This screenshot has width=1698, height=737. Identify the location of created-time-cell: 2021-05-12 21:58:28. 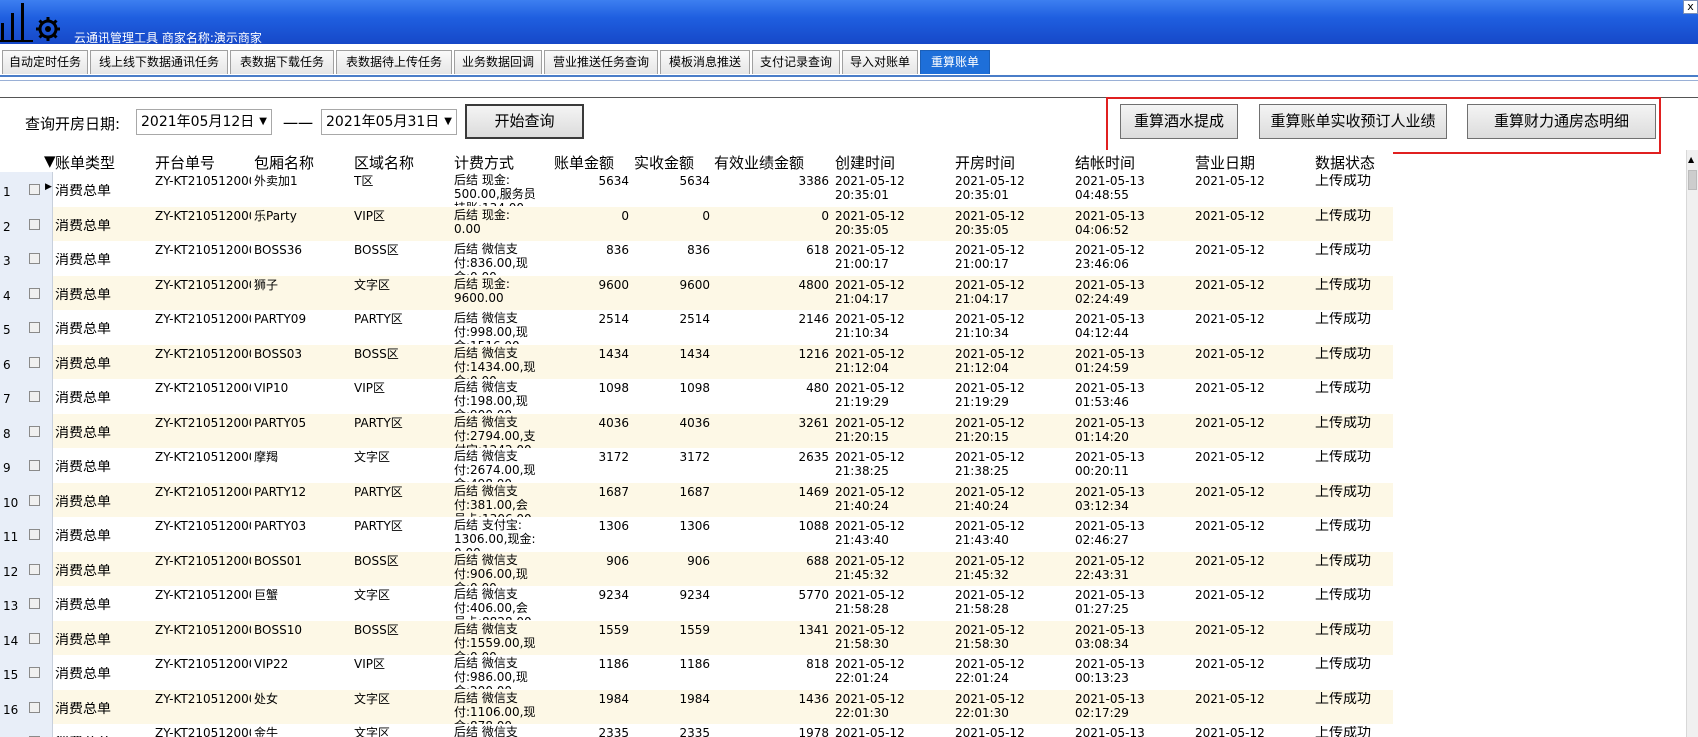
(870, 602).